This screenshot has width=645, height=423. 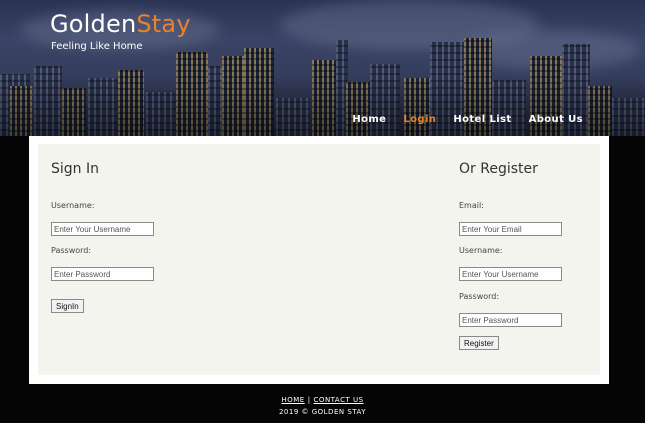 What do you see at coordinates (163, 24) in the screenshot?
I see `logo-text-accent: Stay` at bounding box center [163, 24].